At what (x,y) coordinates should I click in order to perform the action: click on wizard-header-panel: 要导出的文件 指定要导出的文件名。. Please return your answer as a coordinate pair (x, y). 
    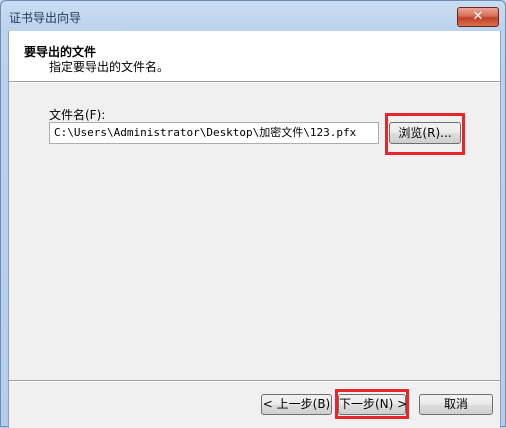
    Looking at the image, I should click on (254, 56).